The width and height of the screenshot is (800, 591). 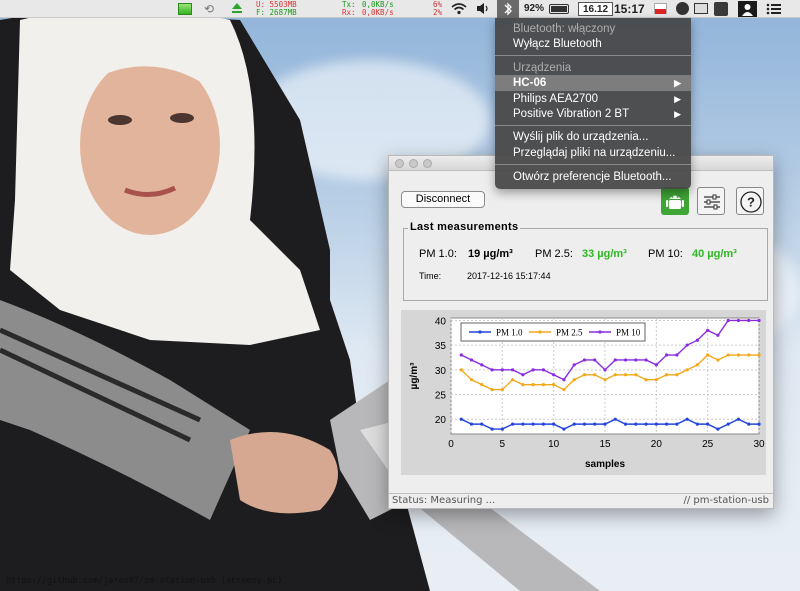 I want to click on legend-label: PM 1.0, so click(x=509, y=333).